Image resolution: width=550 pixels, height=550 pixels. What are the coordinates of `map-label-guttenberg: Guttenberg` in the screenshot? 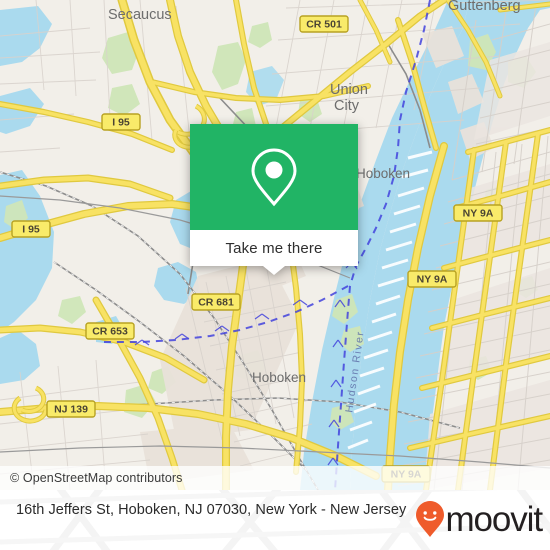 It's located at (484, 7).